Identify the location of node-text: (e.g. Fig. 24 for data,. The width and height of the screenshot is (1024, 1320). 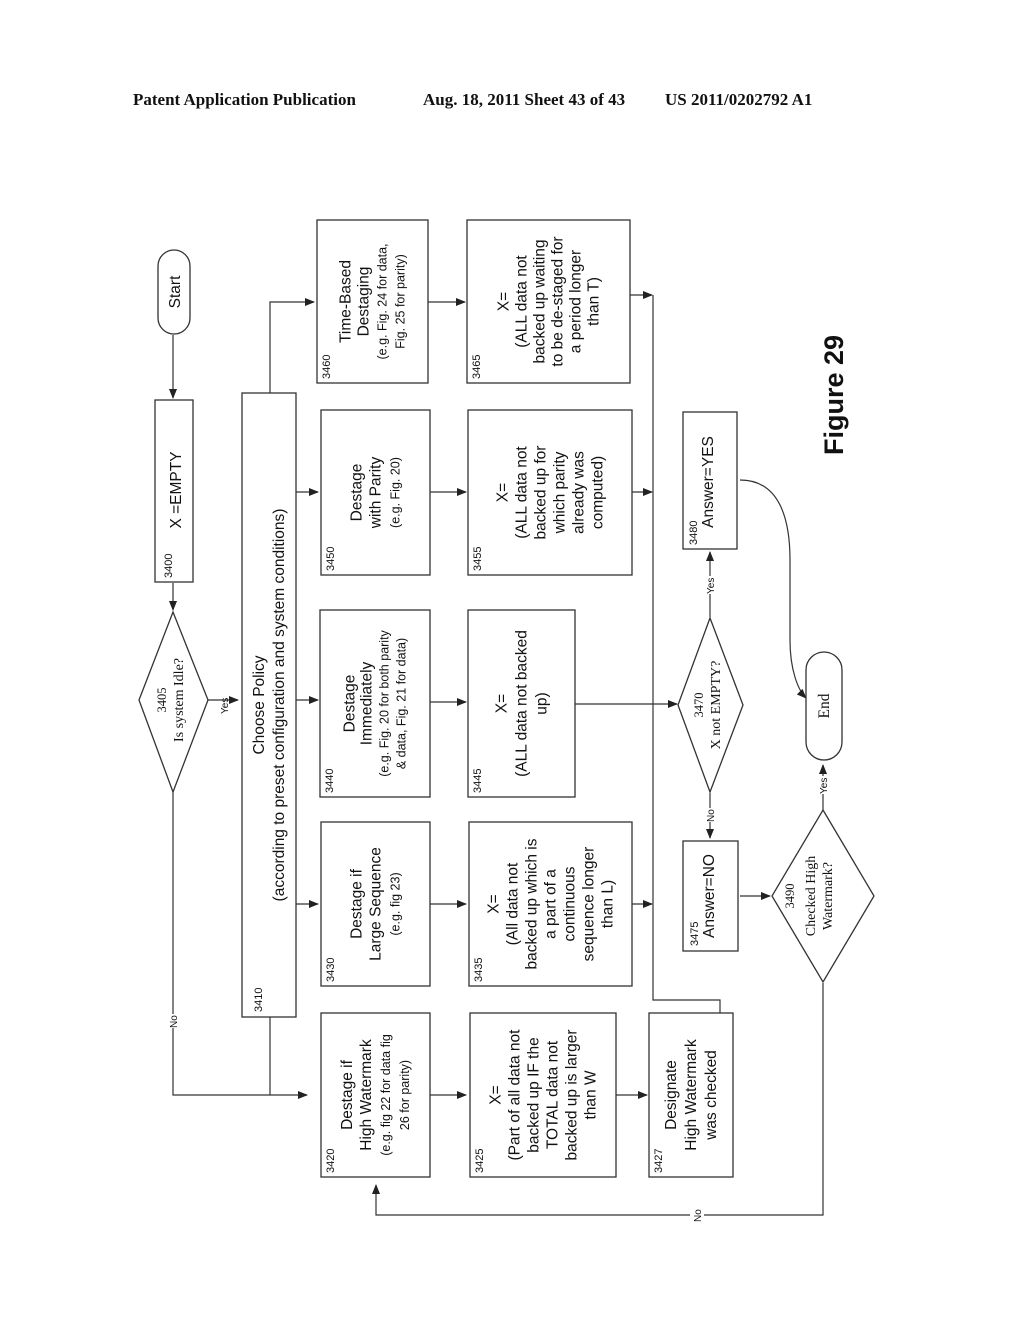
(383, 301).